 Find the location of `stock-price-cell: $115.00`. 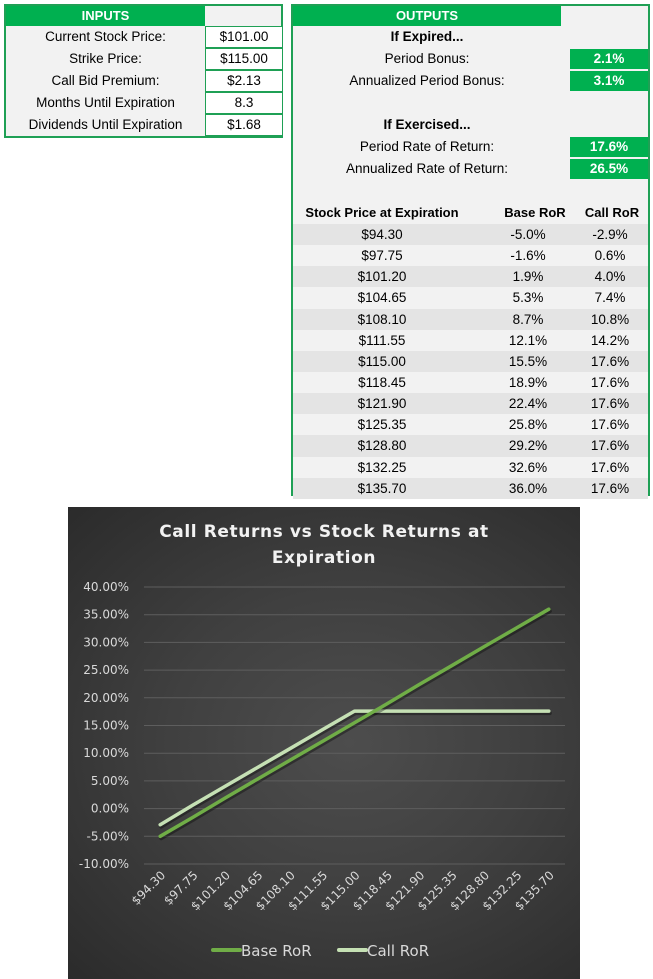

stock-price-cell: $115.00 is located at coordinates (382, 361).